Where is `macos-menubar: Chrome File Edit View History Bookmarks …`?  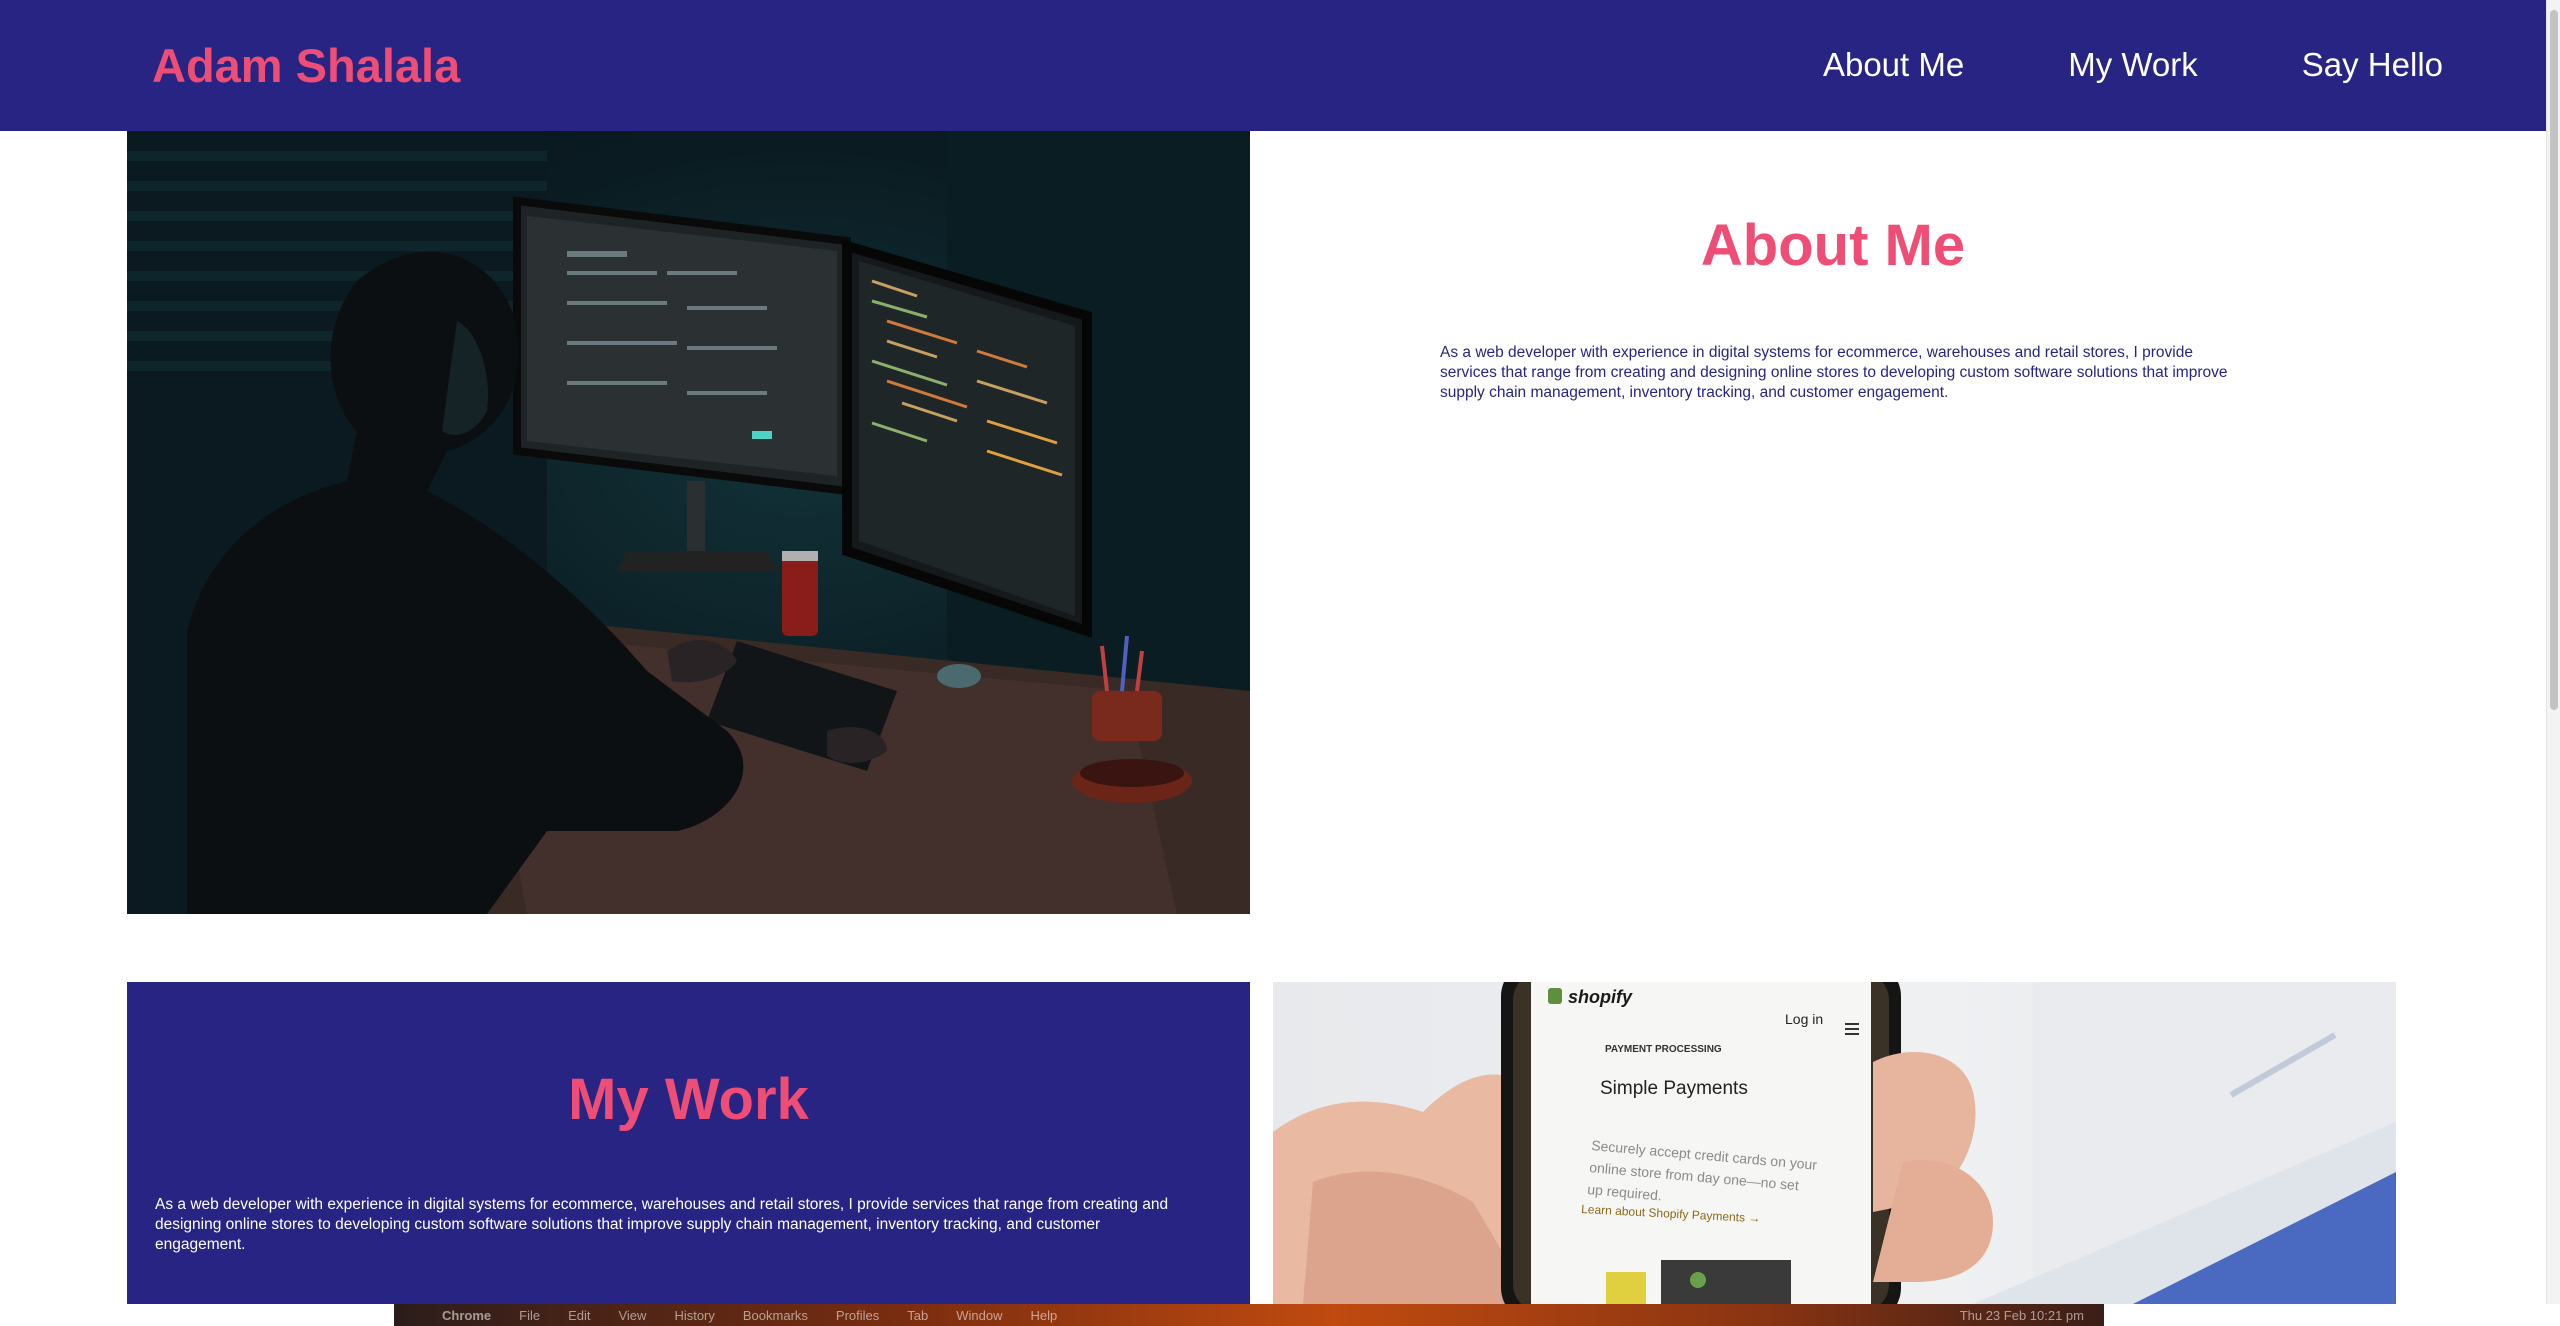
macos-menubar: Chrome File Edit View History Bookmarks … is located at coordinates (1249, 1315).